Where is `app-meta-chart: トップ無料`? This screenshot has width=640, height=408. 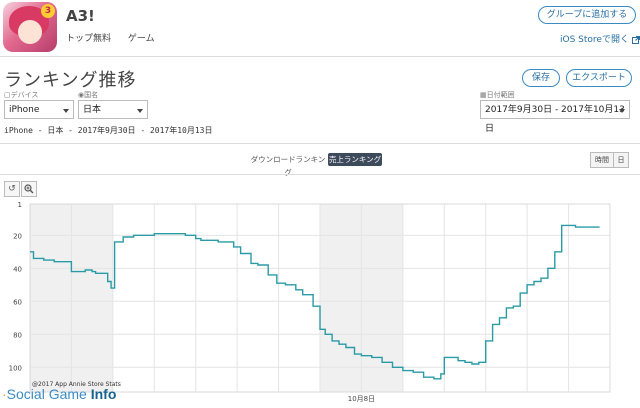
app-meta-chart: トップ無料 is located at coordinates (88, 39).